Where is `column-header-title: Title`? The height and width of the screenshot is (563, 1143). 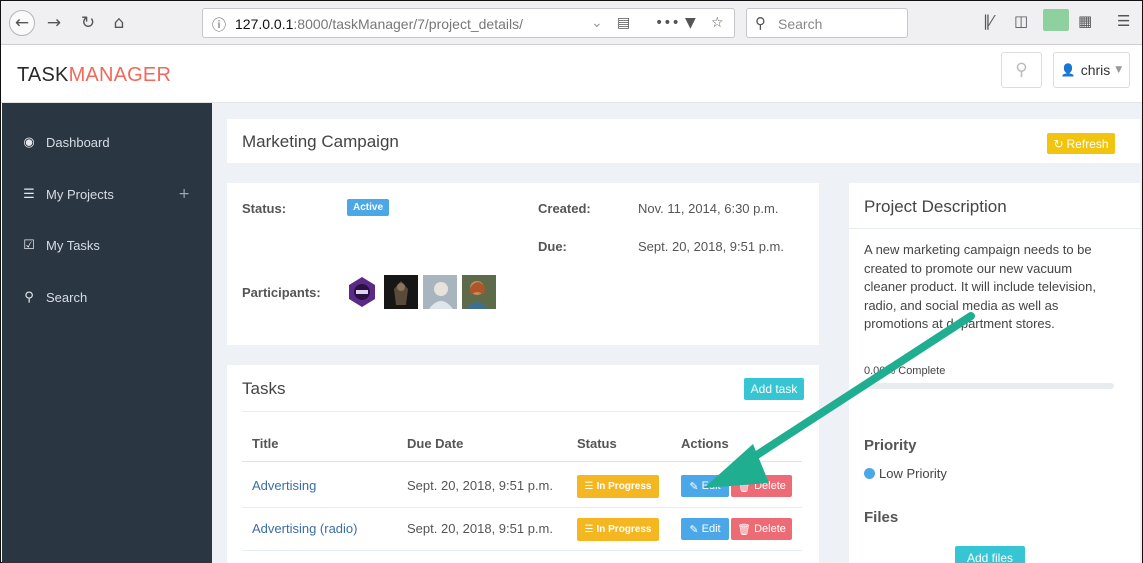
column-header-title: Title is located at coordinates (265, 443).